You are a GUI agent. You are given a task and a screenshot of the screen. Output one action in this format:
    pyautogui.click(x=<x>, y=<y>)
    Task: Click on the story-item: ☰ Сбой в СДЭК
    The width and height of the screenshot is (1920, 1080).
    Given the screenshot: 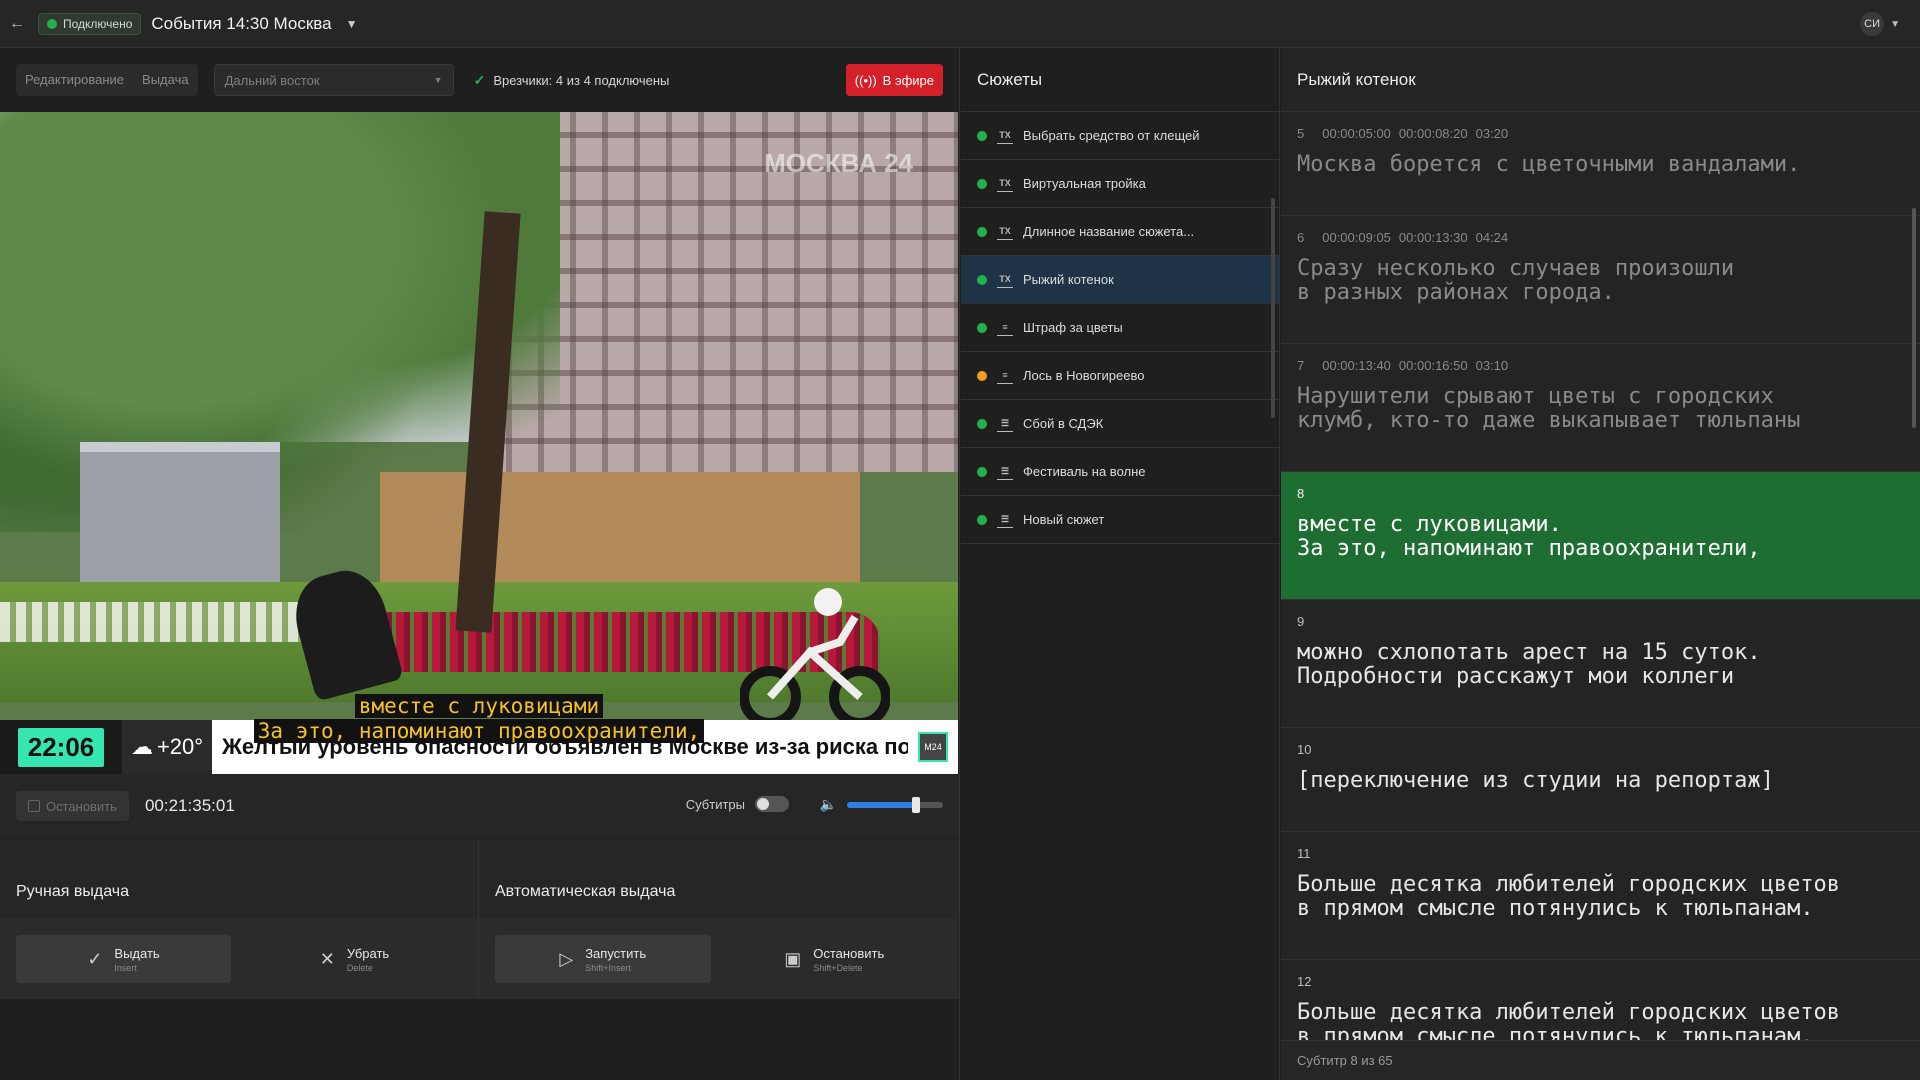 What is the action you would take?
    pyautogui.click(x=1120, y=424)
    